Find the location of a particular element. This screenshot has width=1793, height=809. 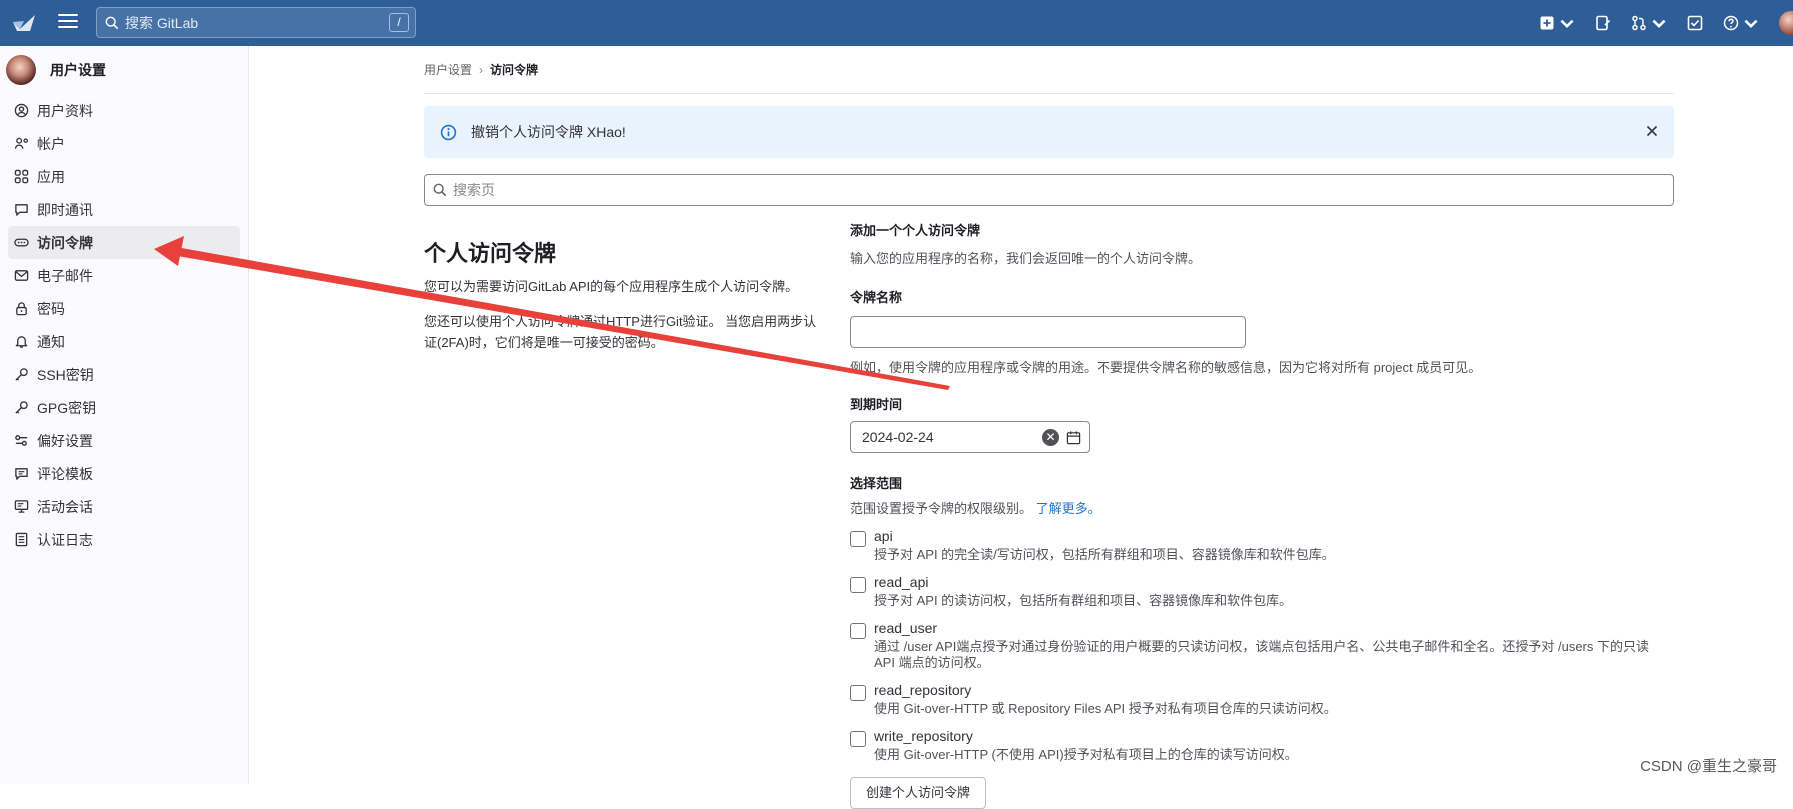

sidebar-item-label: 密码 is located at coordinates (51, 309).